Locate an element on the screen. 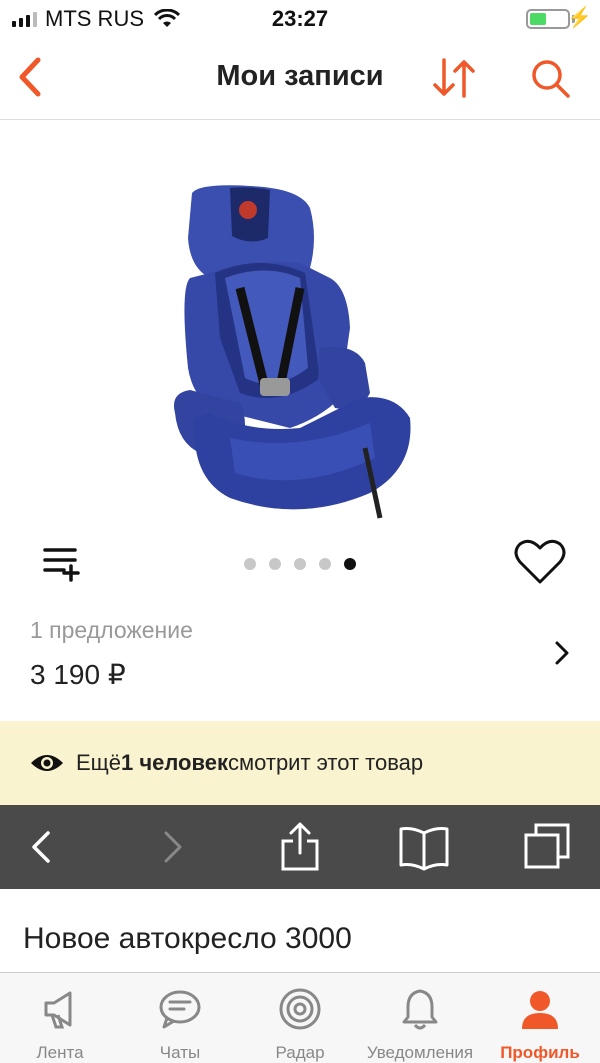  tab-profile: Профиль is located at coordinates (540, 1018).